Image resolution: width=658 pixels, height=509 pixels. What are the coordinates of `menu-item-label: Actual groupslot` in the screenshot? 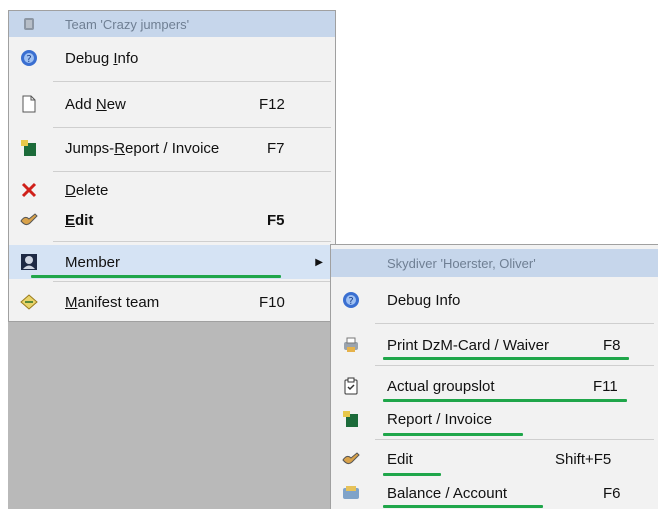 It's located at (441, 386).